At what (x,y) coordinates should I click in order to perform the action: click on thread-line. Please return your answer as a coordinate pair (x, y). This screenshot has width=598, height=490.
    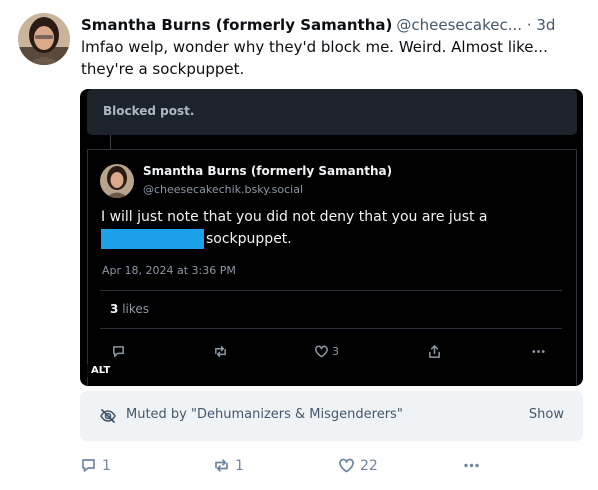
    Looking at the image, I should click on (110, 142).